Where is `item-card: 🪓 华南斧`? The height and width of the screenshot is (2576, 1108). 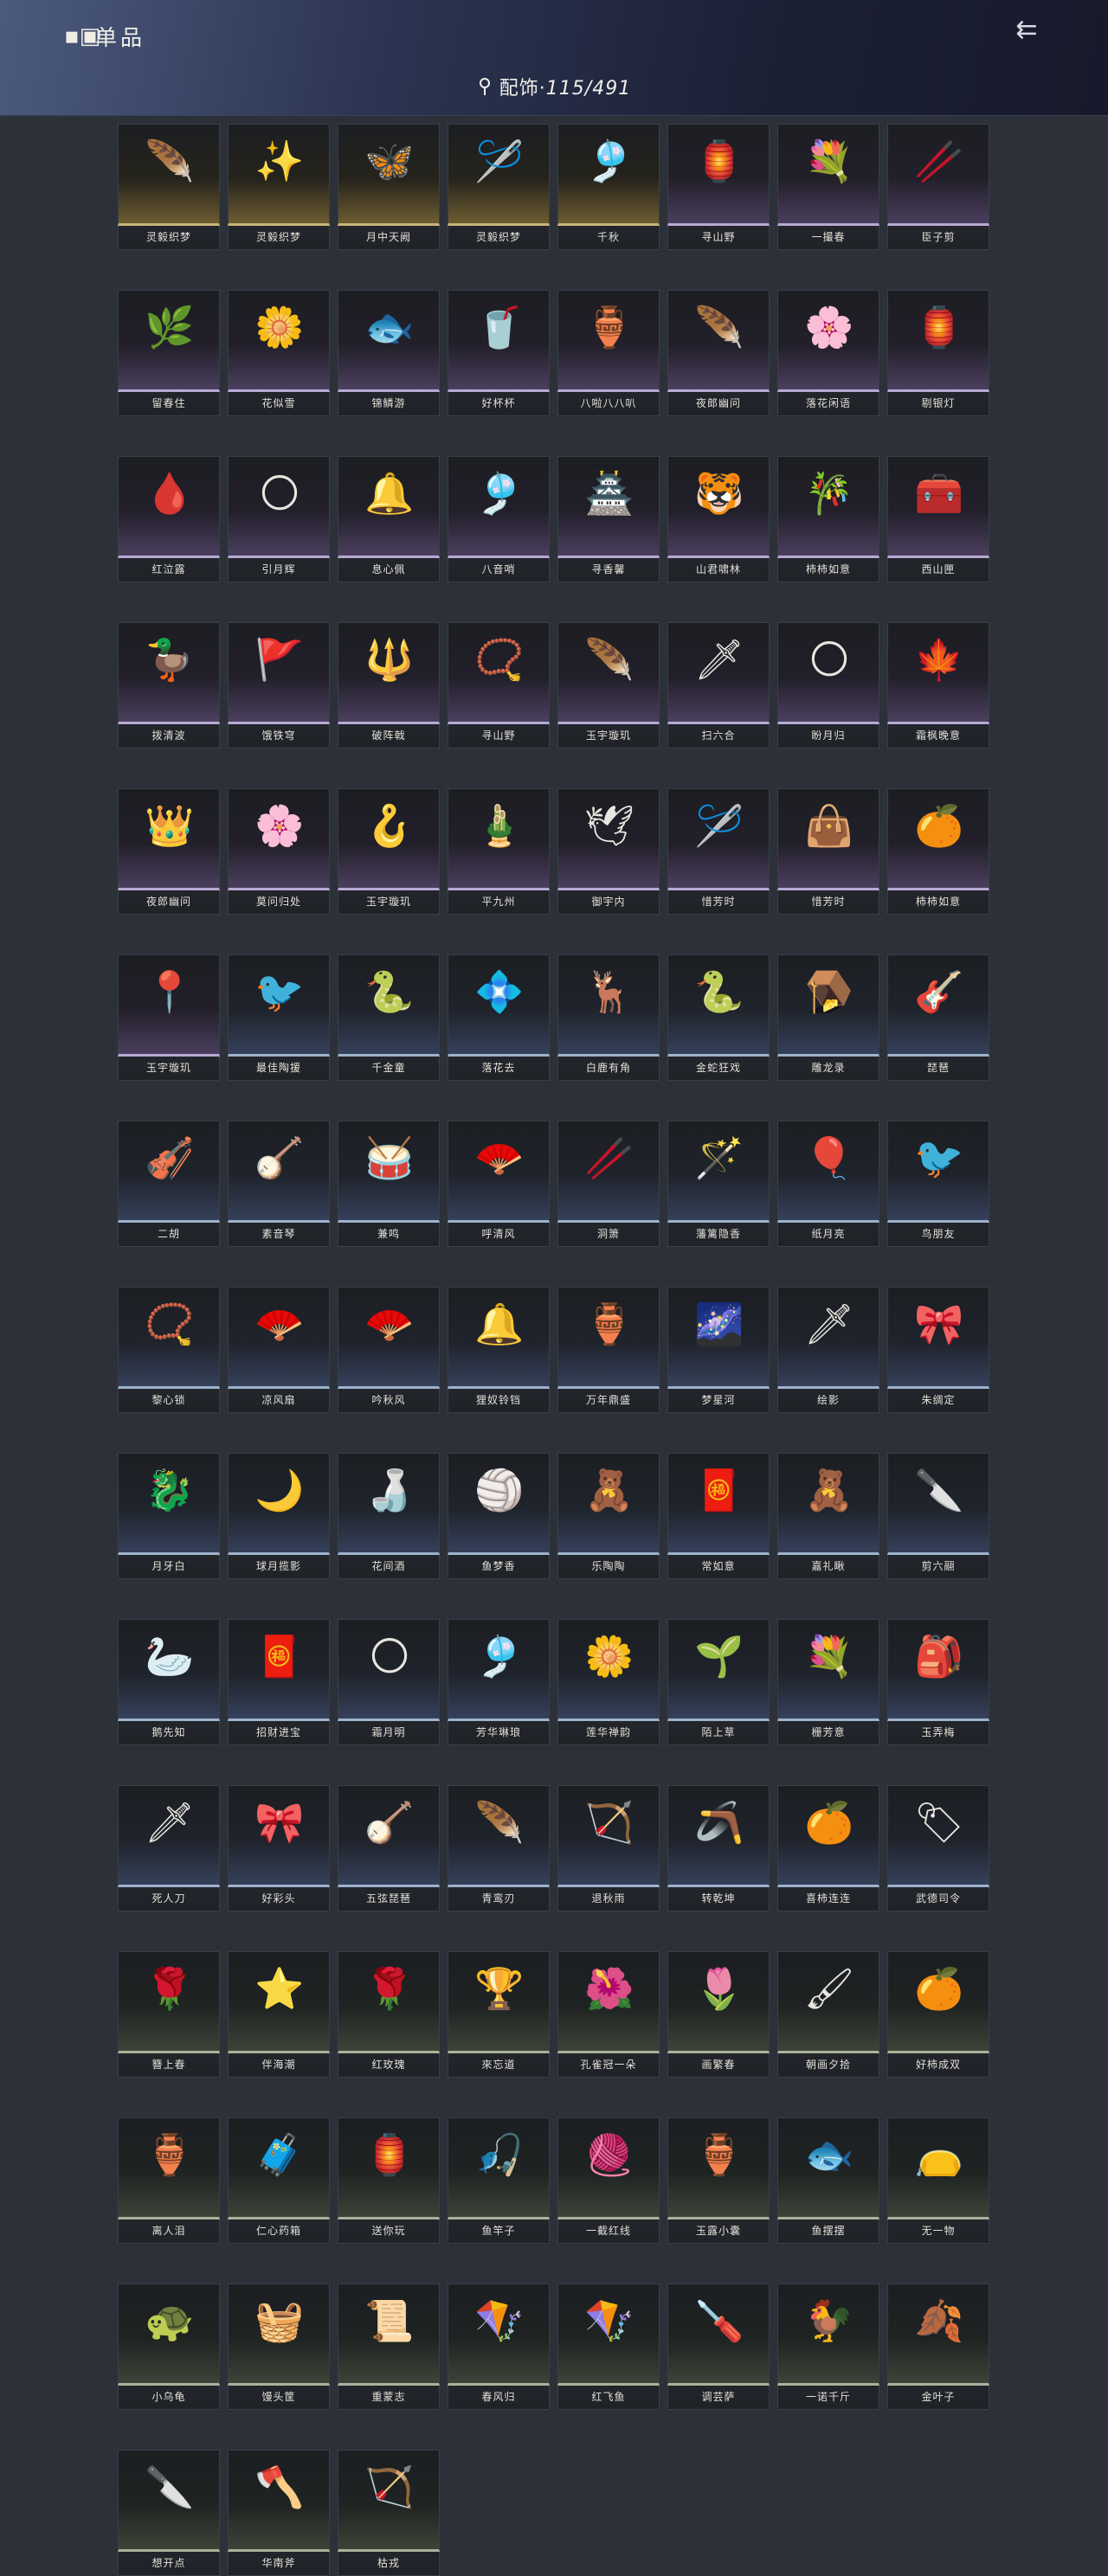
item-card: 🪓 华南斧 is located at coordinates (279, 2513).